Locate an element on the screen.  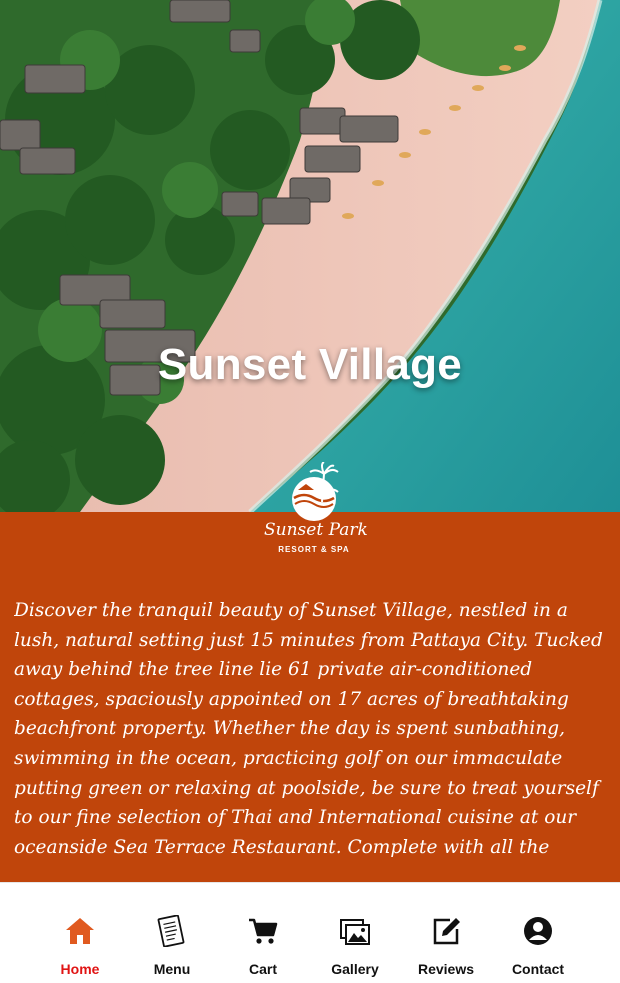
nav-cart-label: Cart is located at coordinates (262, 969).